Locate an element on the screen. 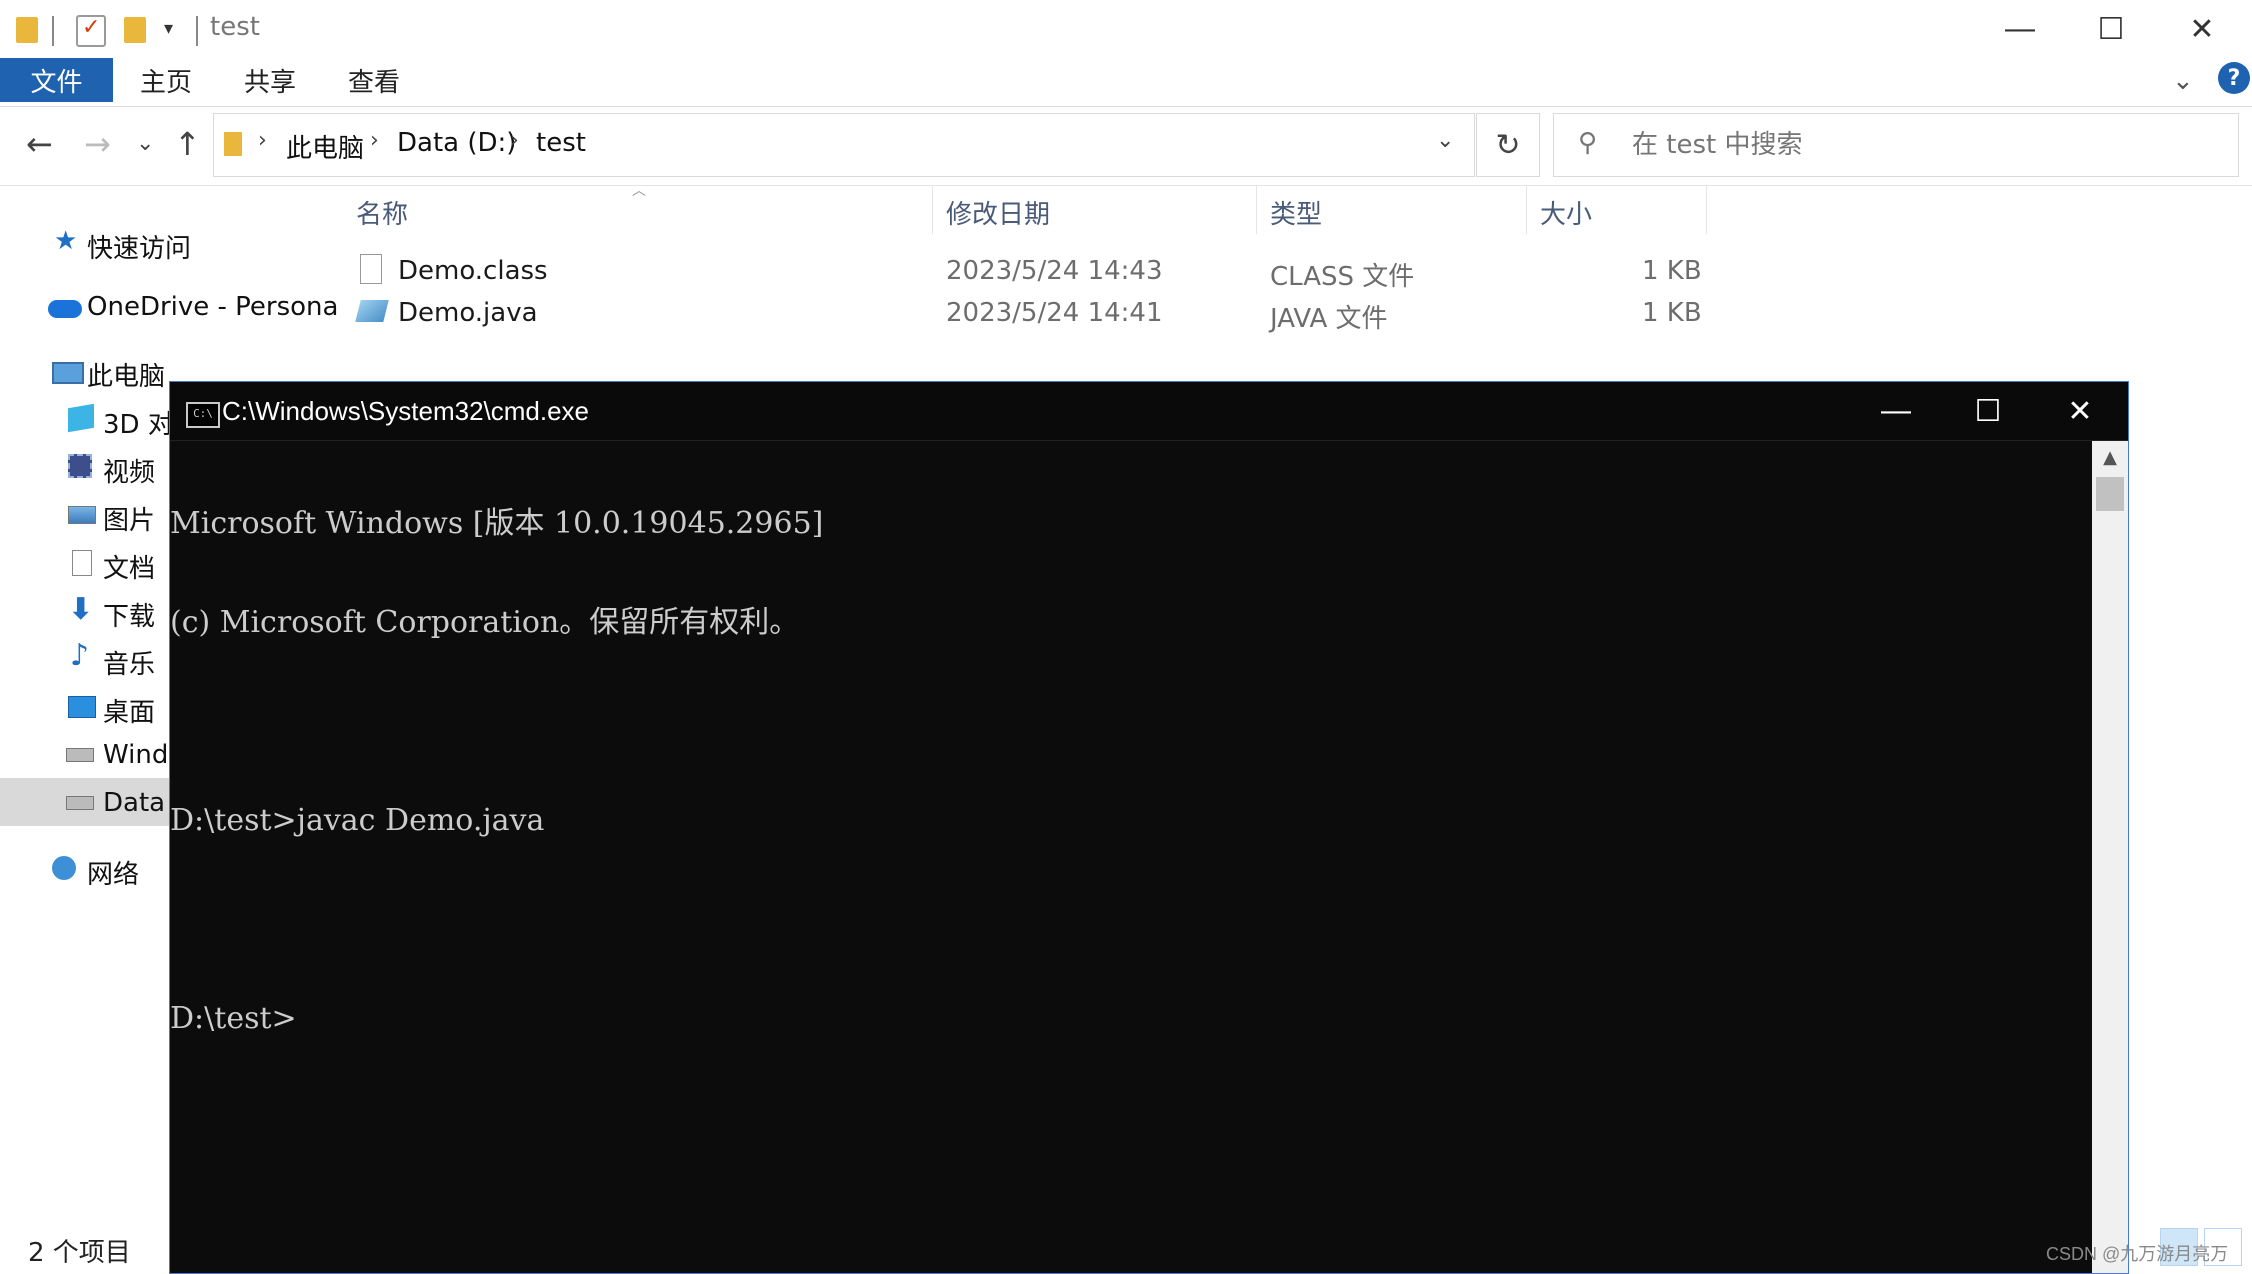 Image resolution: width=2252 pixels, height=1274 pixels. java-file-icon is located at coordinates (372, 311).